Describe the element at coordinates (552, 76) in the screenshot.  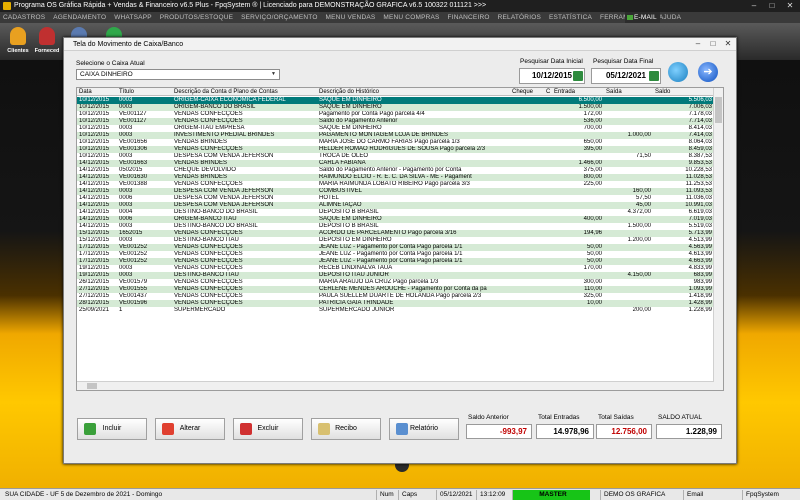
I see `date-start-field: 10/12/2015` at that location.